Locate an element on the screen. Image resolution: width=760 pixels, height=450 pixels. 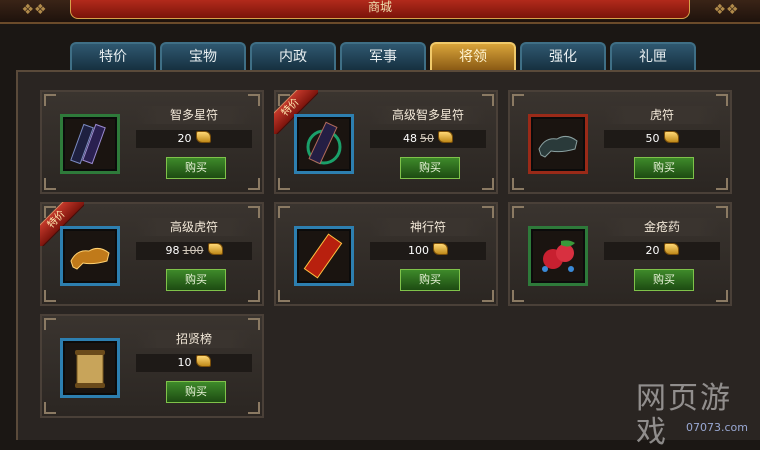
window-title: 商城 is located at coordinates (379, 7).